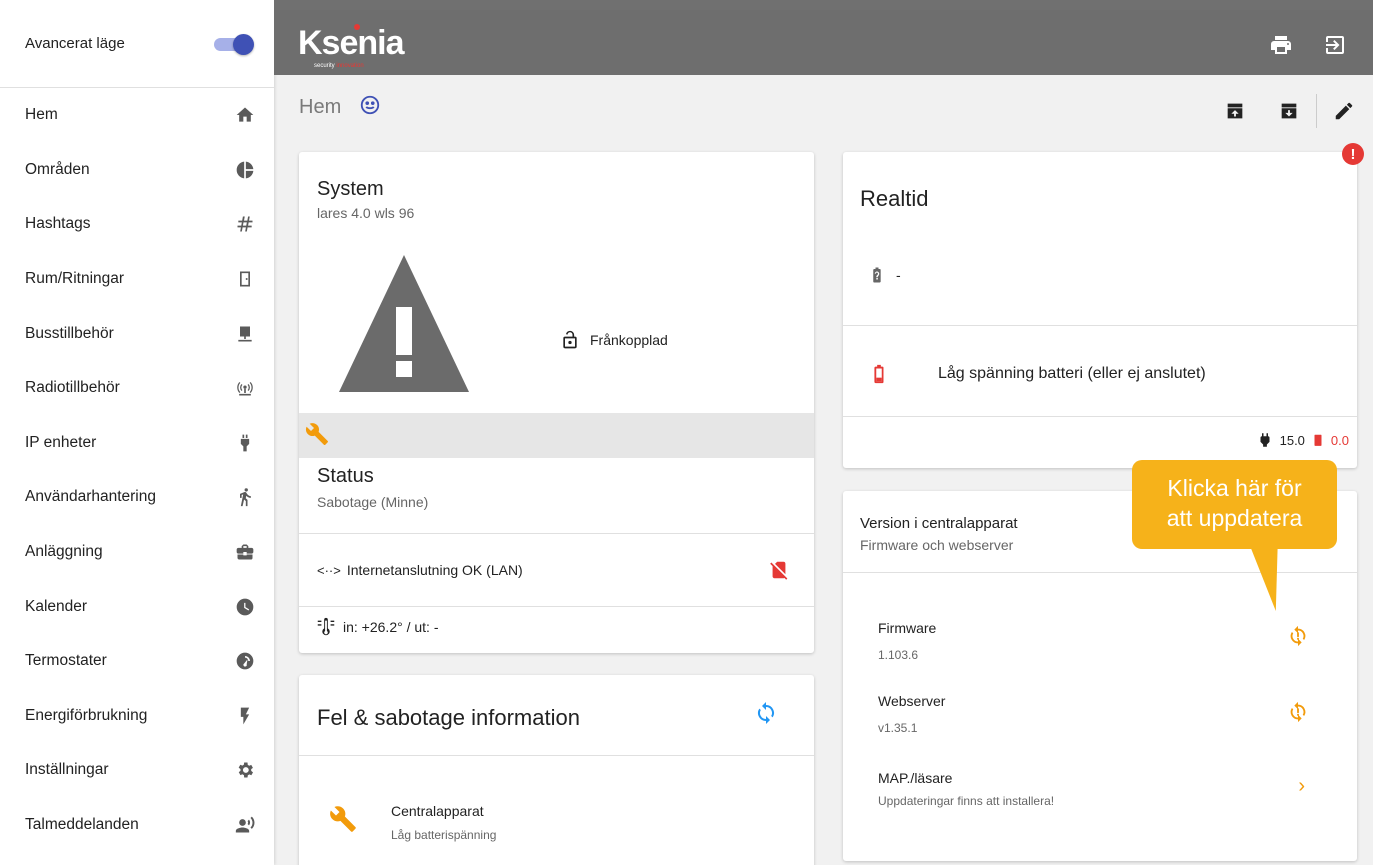 The width and height of the screenshot is (1373, 865). What do you see at coordinates (137, 443) in the screenshot?
I see `sidebar-item-ip-enheter: IP enheter` at bounding box center [137, 443].